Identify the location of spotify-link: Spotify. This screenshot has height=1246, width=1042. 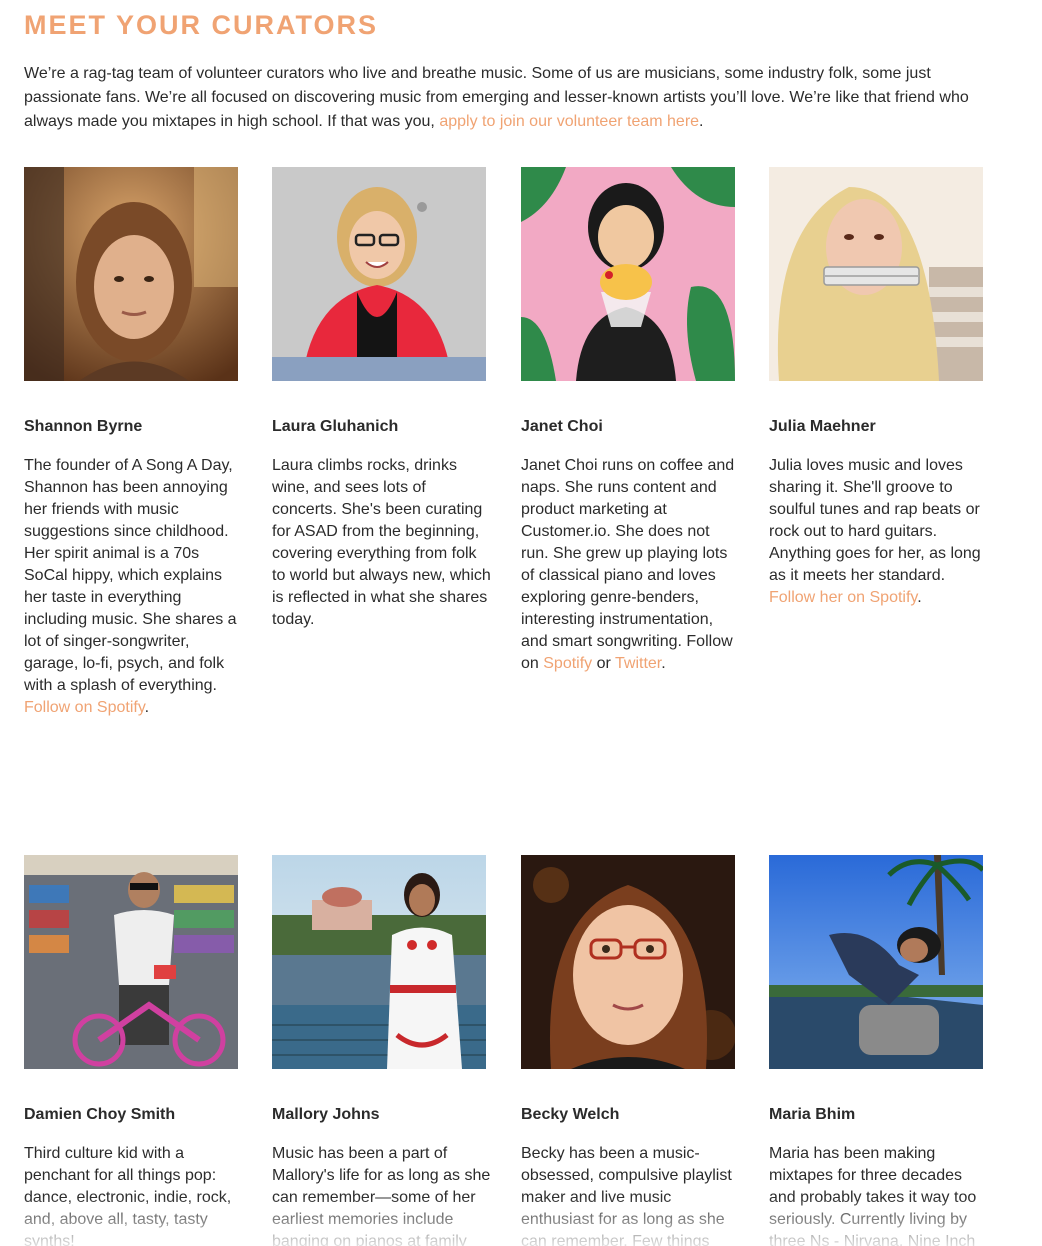
(567, 663).